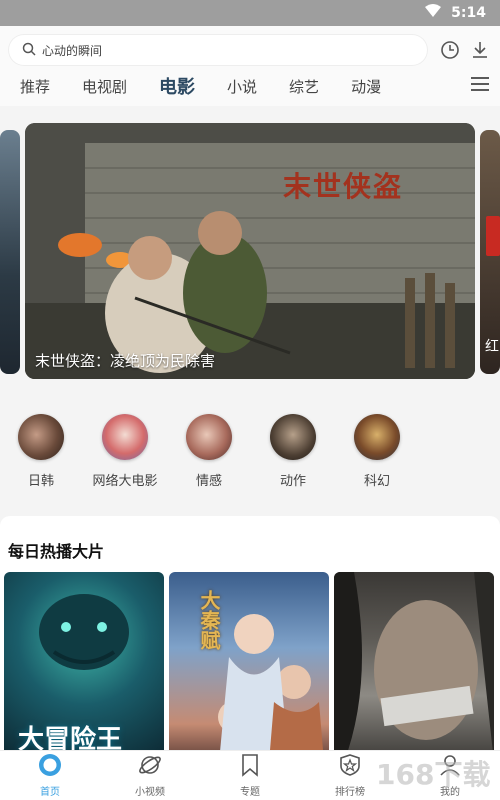 The height and width of the screenshot is (800, 500). Describe the element at coordinates (177, 86) in the screenshot. I see `tab-movie: 电影` at that location.